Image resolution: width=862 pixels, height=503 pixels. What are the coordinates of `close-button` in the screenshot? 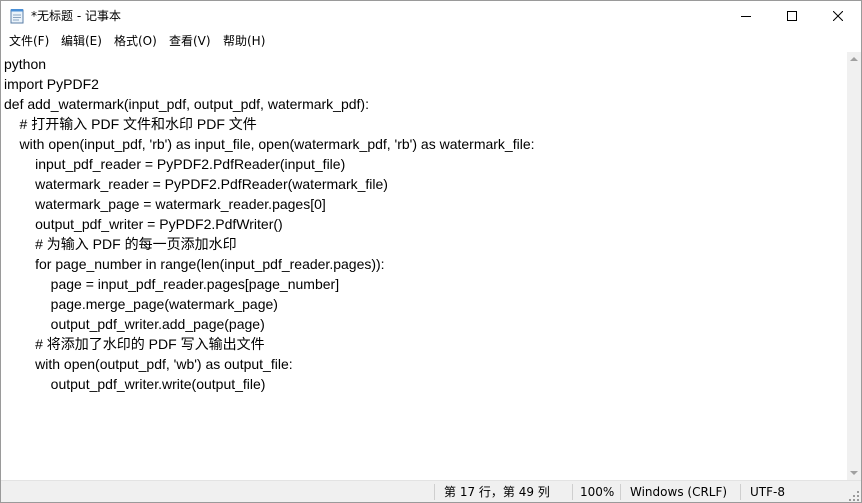 It's located at (838, 16).